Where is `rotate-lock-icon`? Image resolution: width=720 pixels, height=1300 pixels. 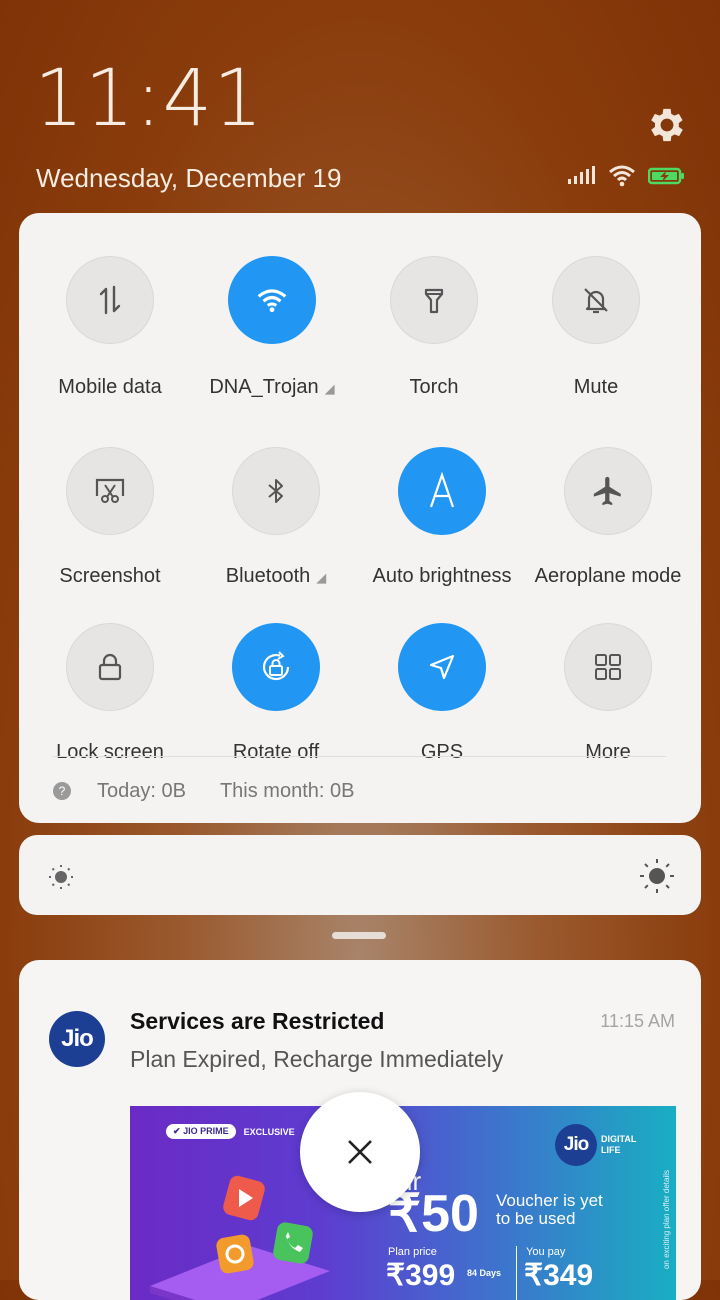 rotate-lock-icon is located at coordinates (276, 667).